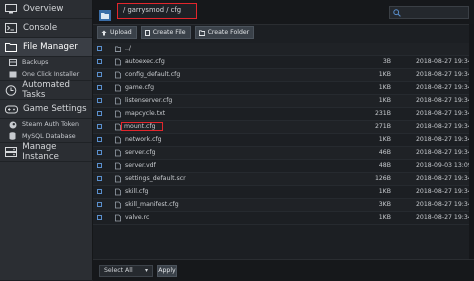 This screenshot has height=281, width=474. What do you see at coordinates (386, 61) in the screenshot?
I see `file-size: 3B` at bounding box center [386, 61].